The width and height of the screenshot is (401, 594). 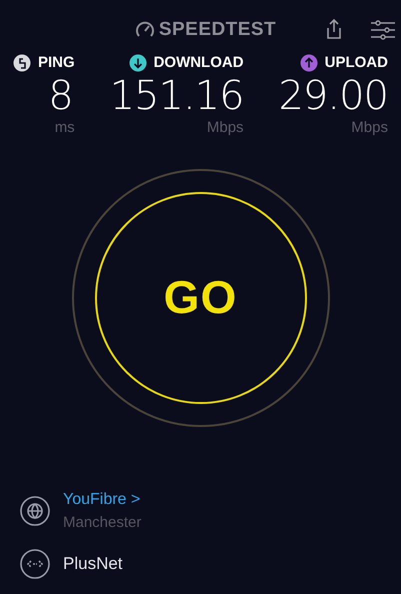 I want to click on metric-value: 8, so click(x=60, y=95).